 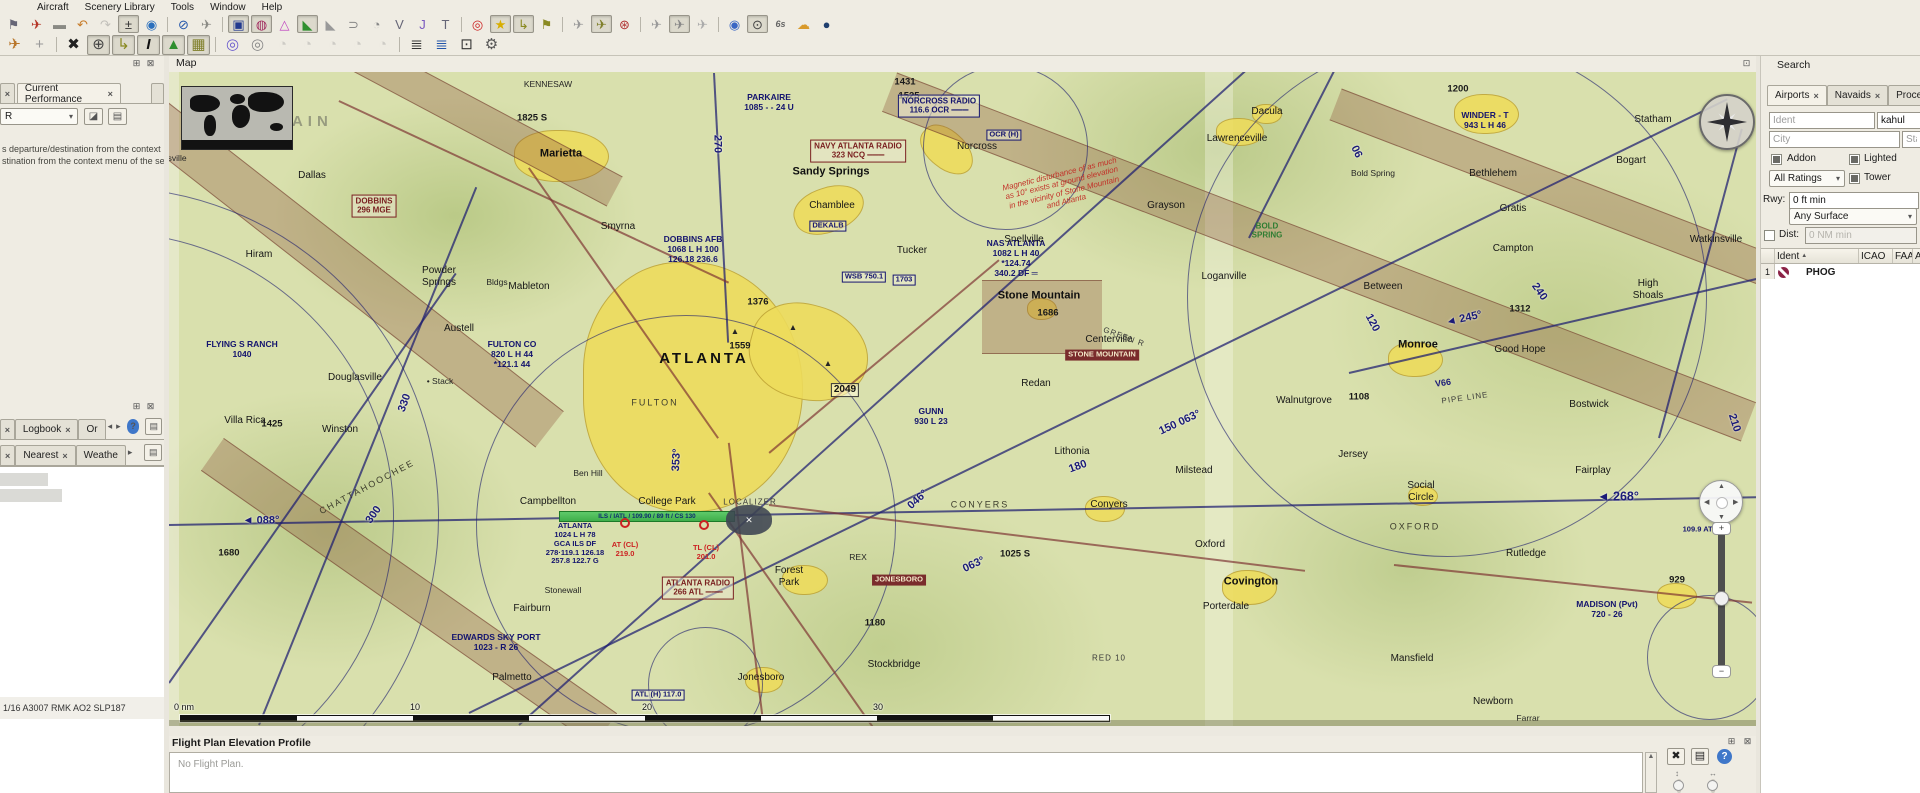 What do you see at coordinates (36, 24) in the screenshot?
I see `aircraft-performance-icon: ✈` at bounding box center [36, 24].